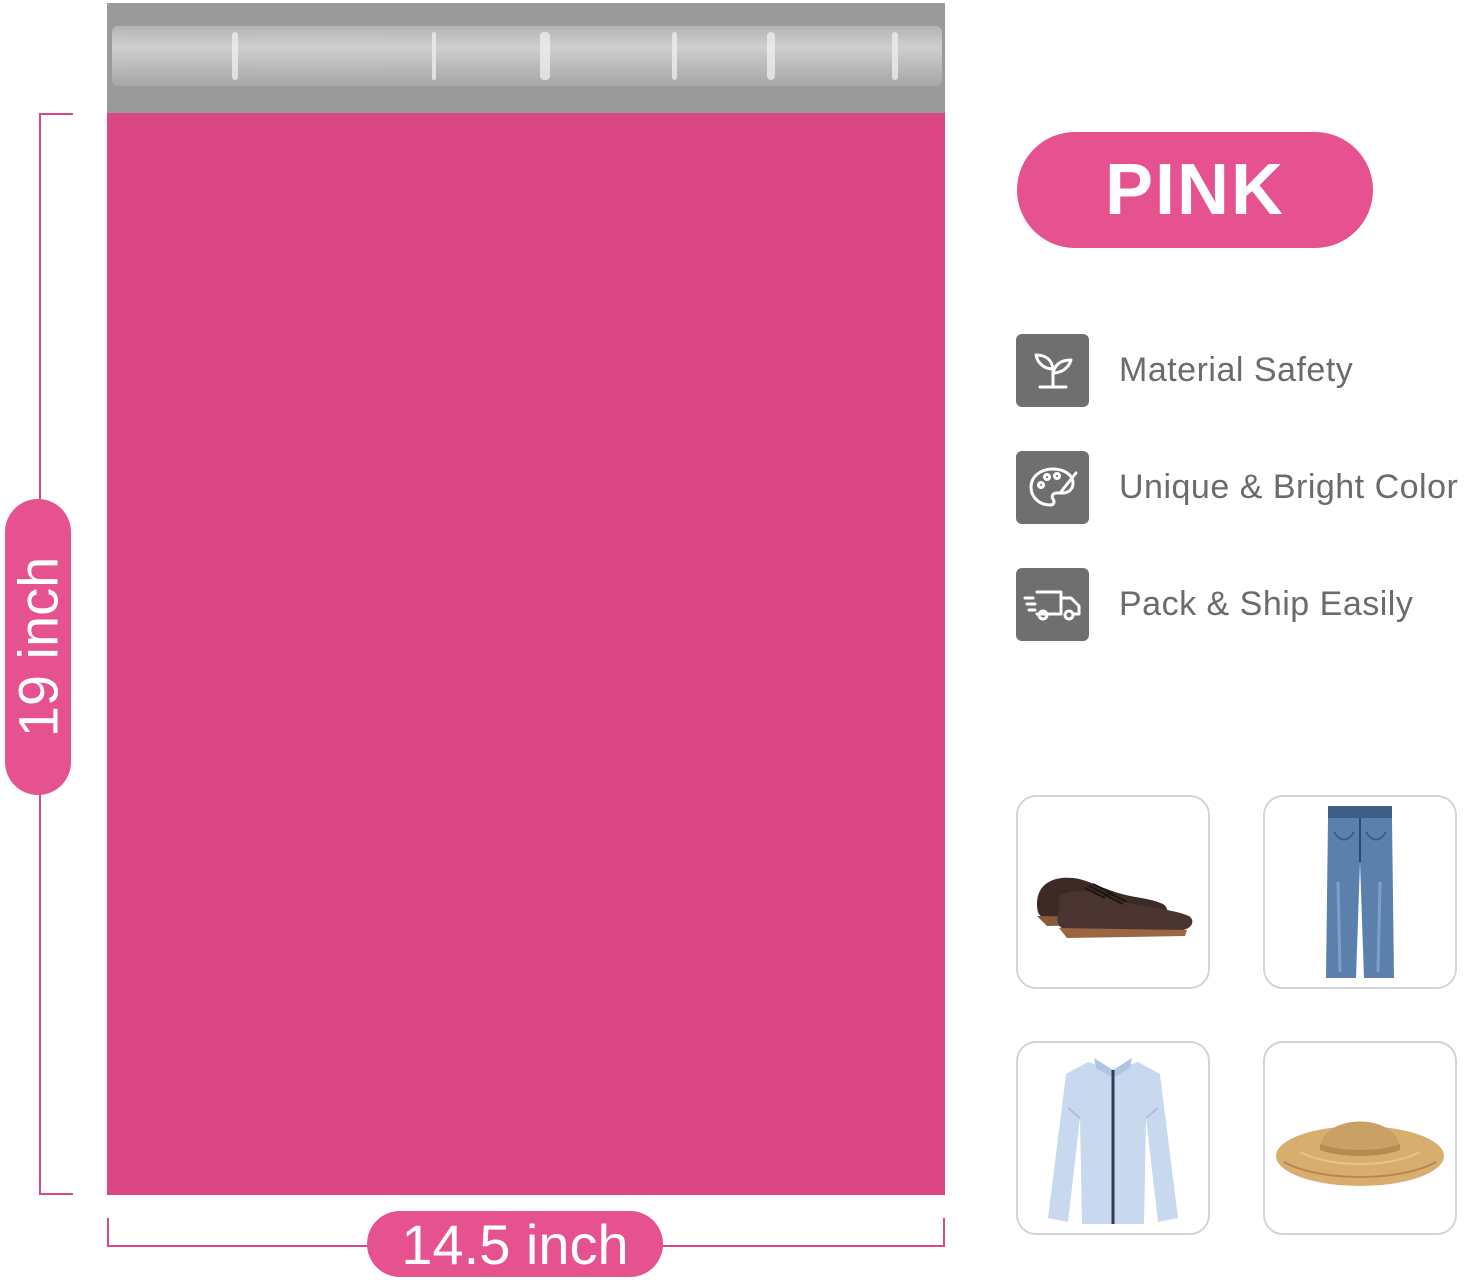 The height and width of the screenshot is (1282, 1482). I want to click on width-label: 14.5 inch, so click(515, 1244).